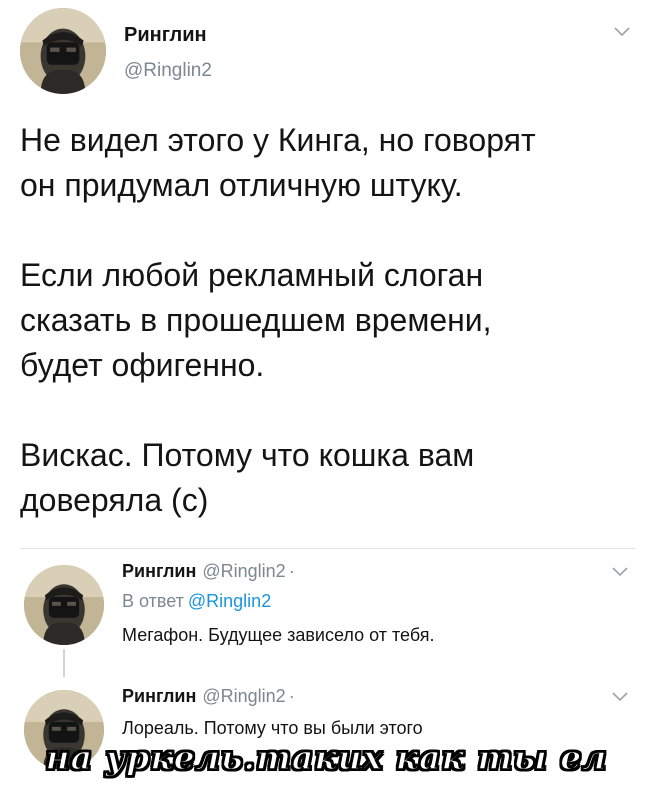 This screenshot has width=653, height=800. Describe the element at coordinates (327, 548) in the screenshot. I see `divider` at that location.